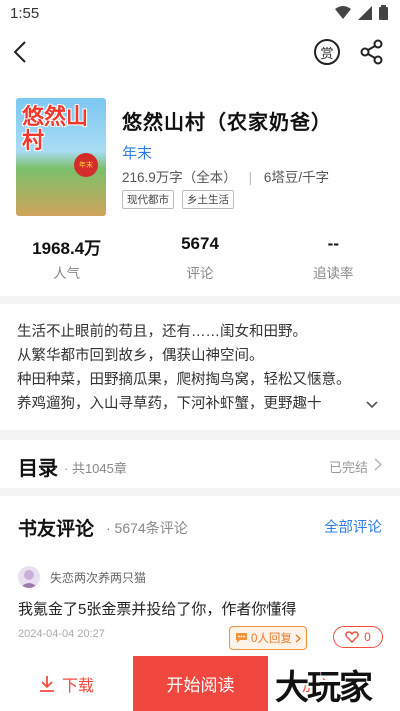  I want to click on start-reading-label: 开始阅读, so click(200, 685).